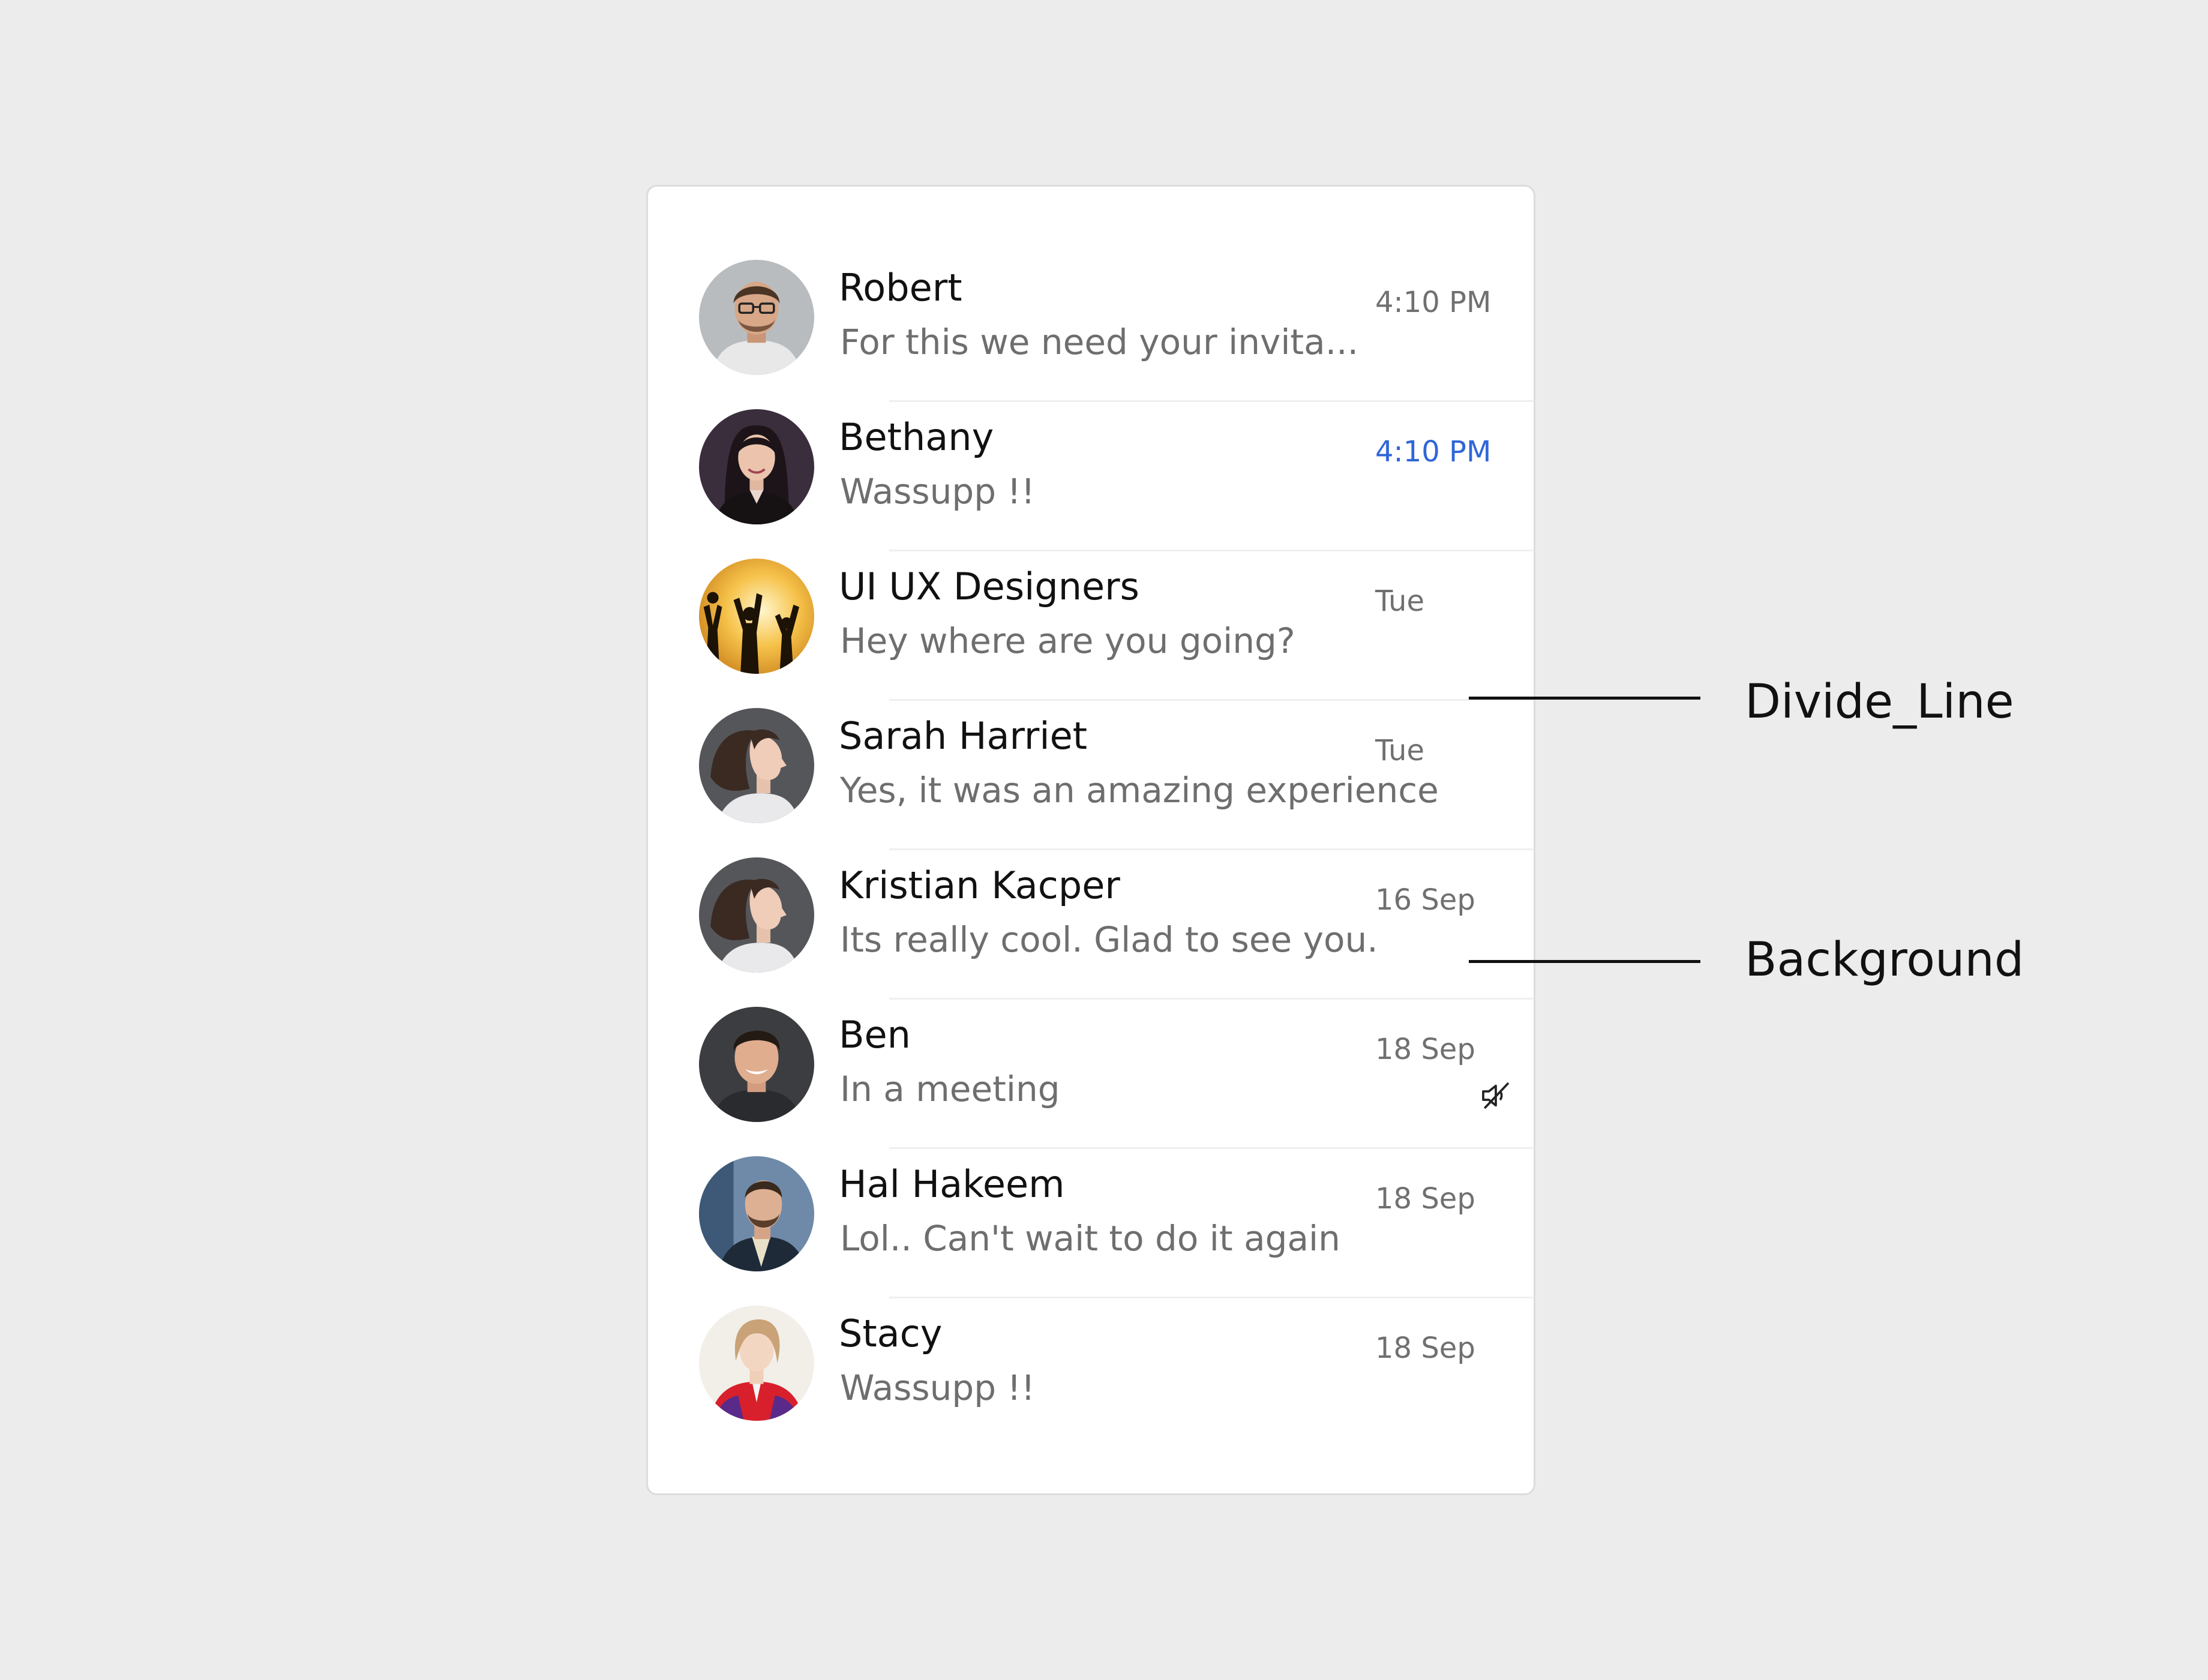 This screenshot has height=1680, width=2208. What do you see at coordinates (1496, 1095) in the screenshot?
I see `muted-speaker-icon` at bounding box center [1496, 1095].